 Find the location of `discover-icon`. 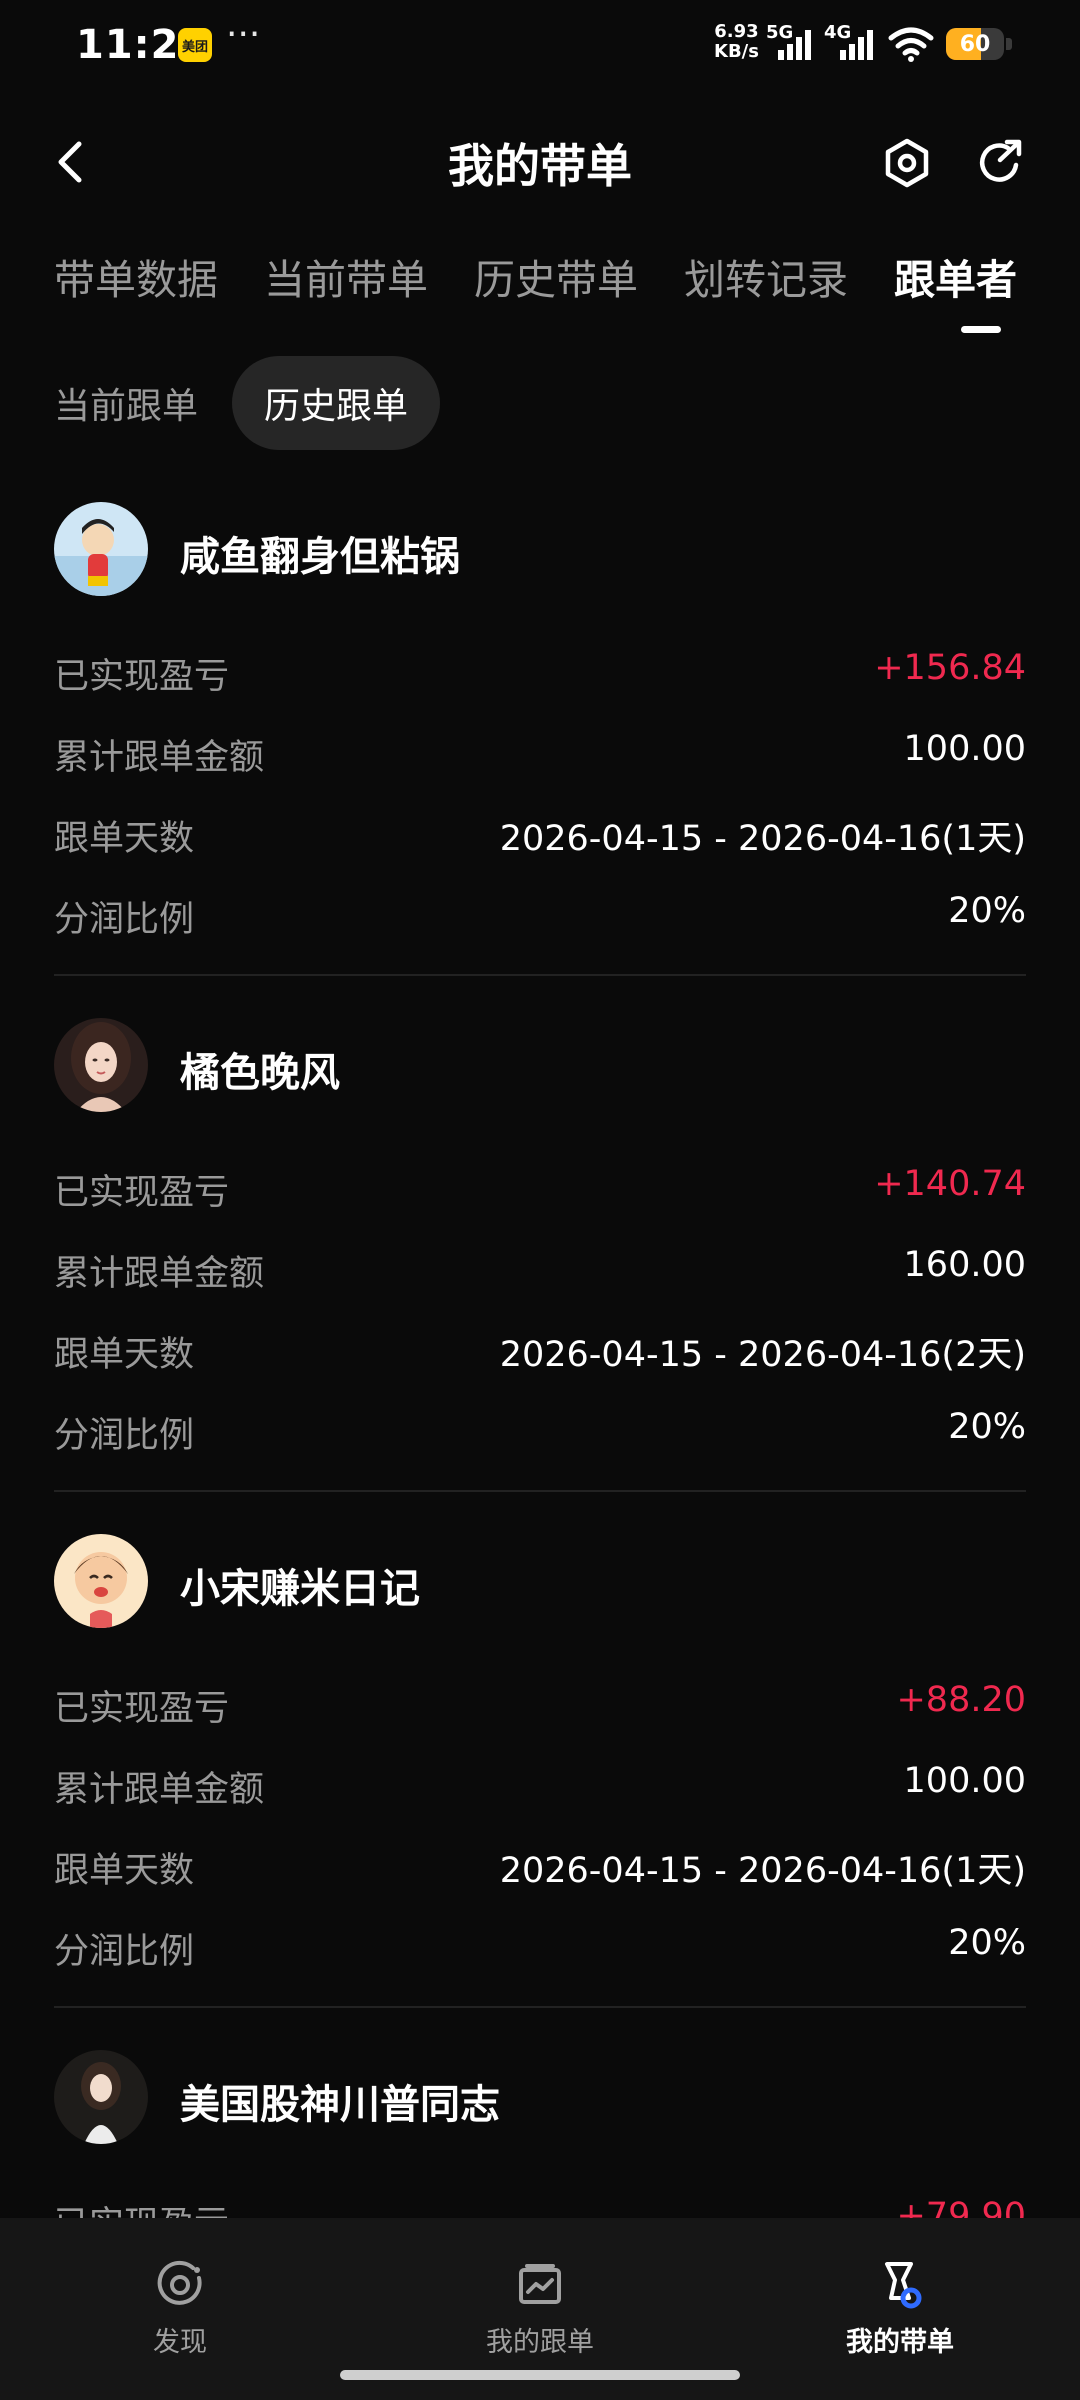

discover-icon is located at coordinates (179, 2282).